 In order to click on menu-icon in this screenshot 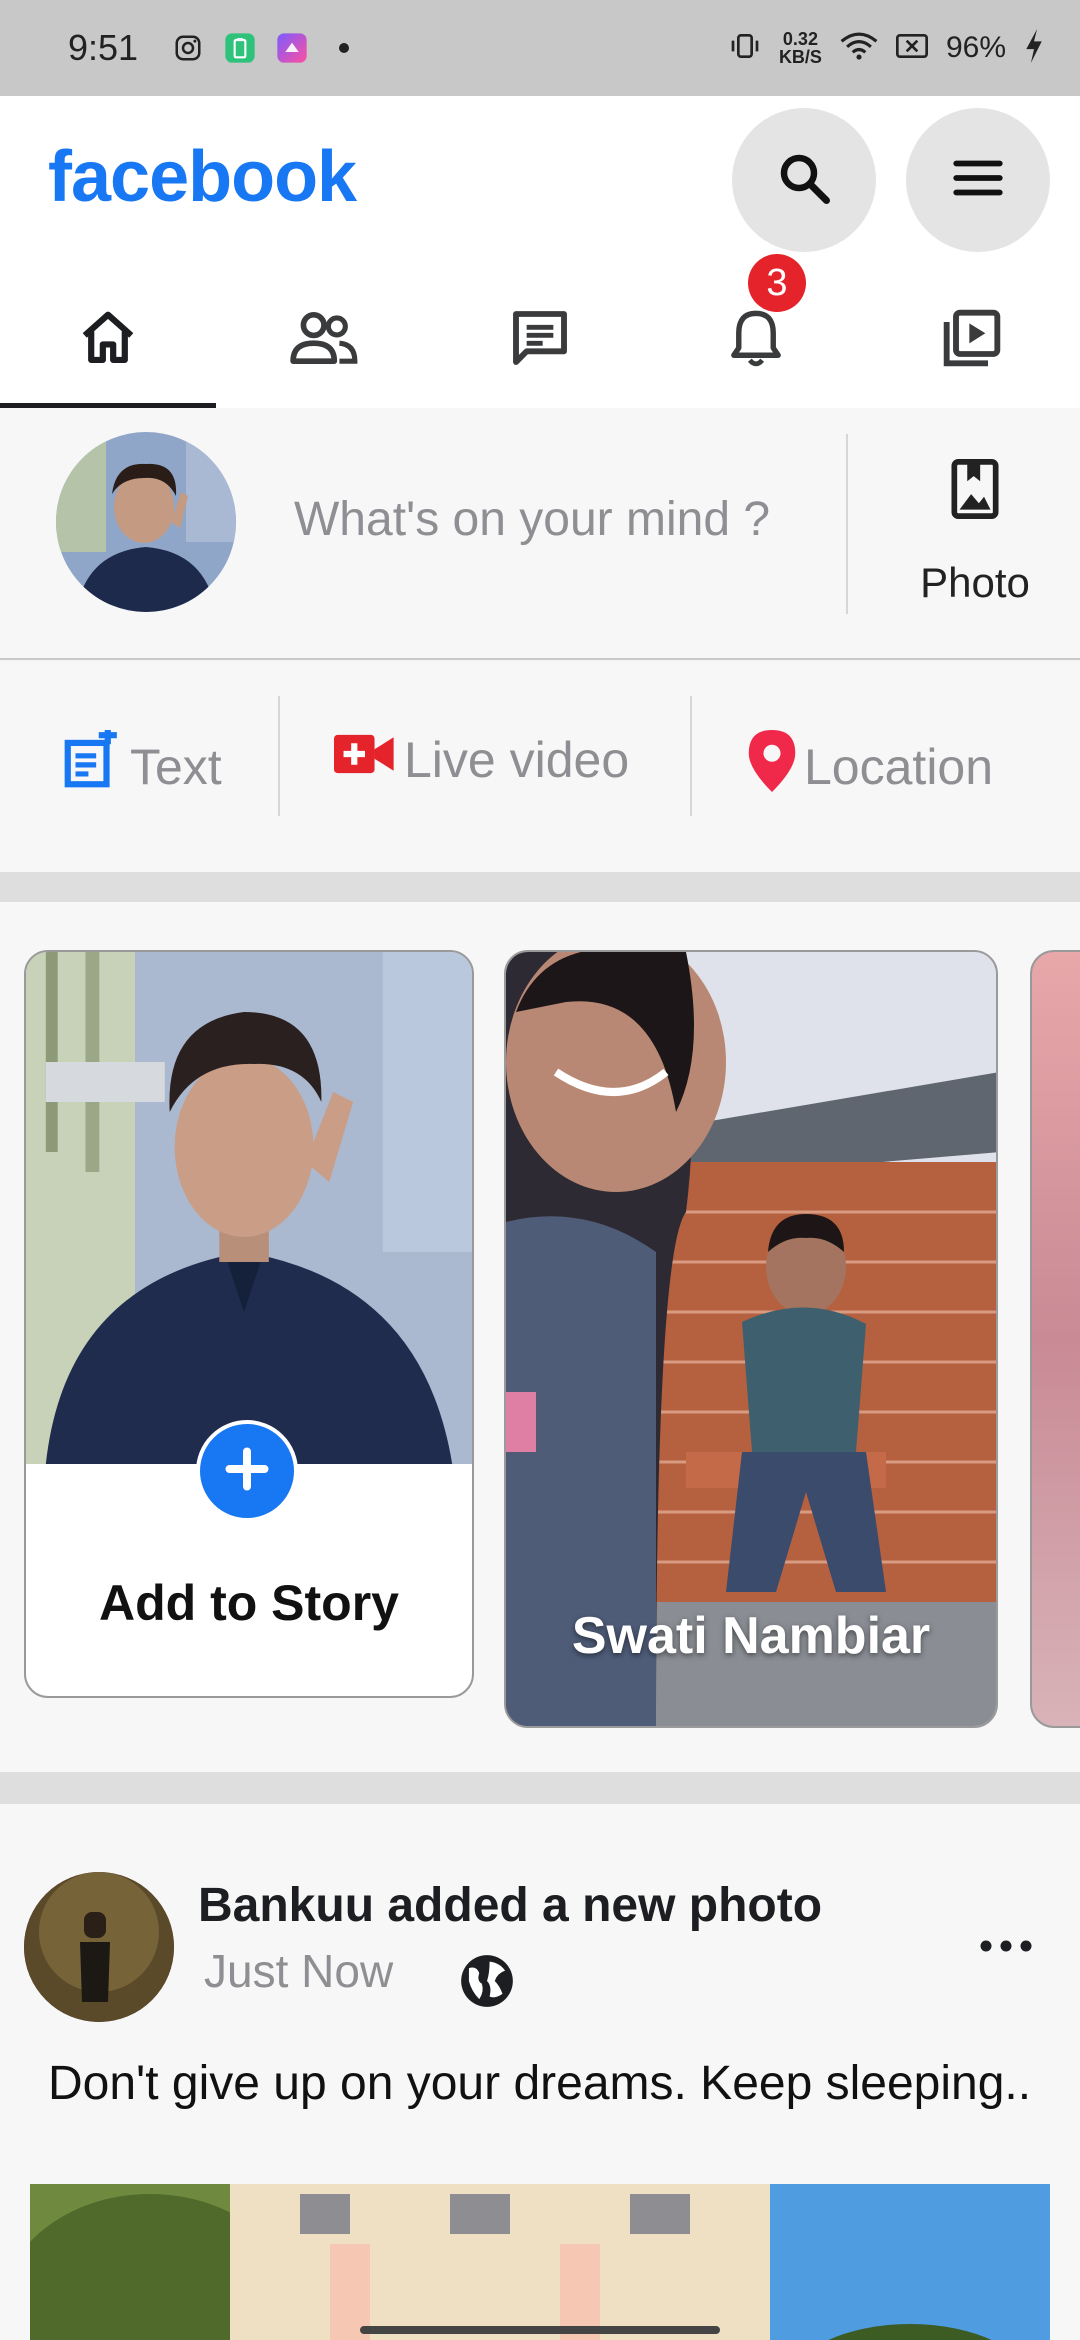, I will do `click(978, 180)`.